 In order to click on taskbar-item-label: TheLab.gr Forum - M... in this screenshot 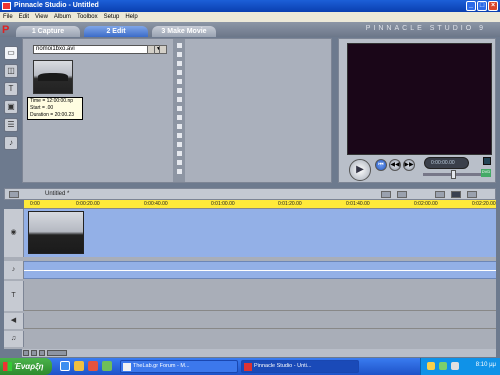, I will do `click(161, 366)`.